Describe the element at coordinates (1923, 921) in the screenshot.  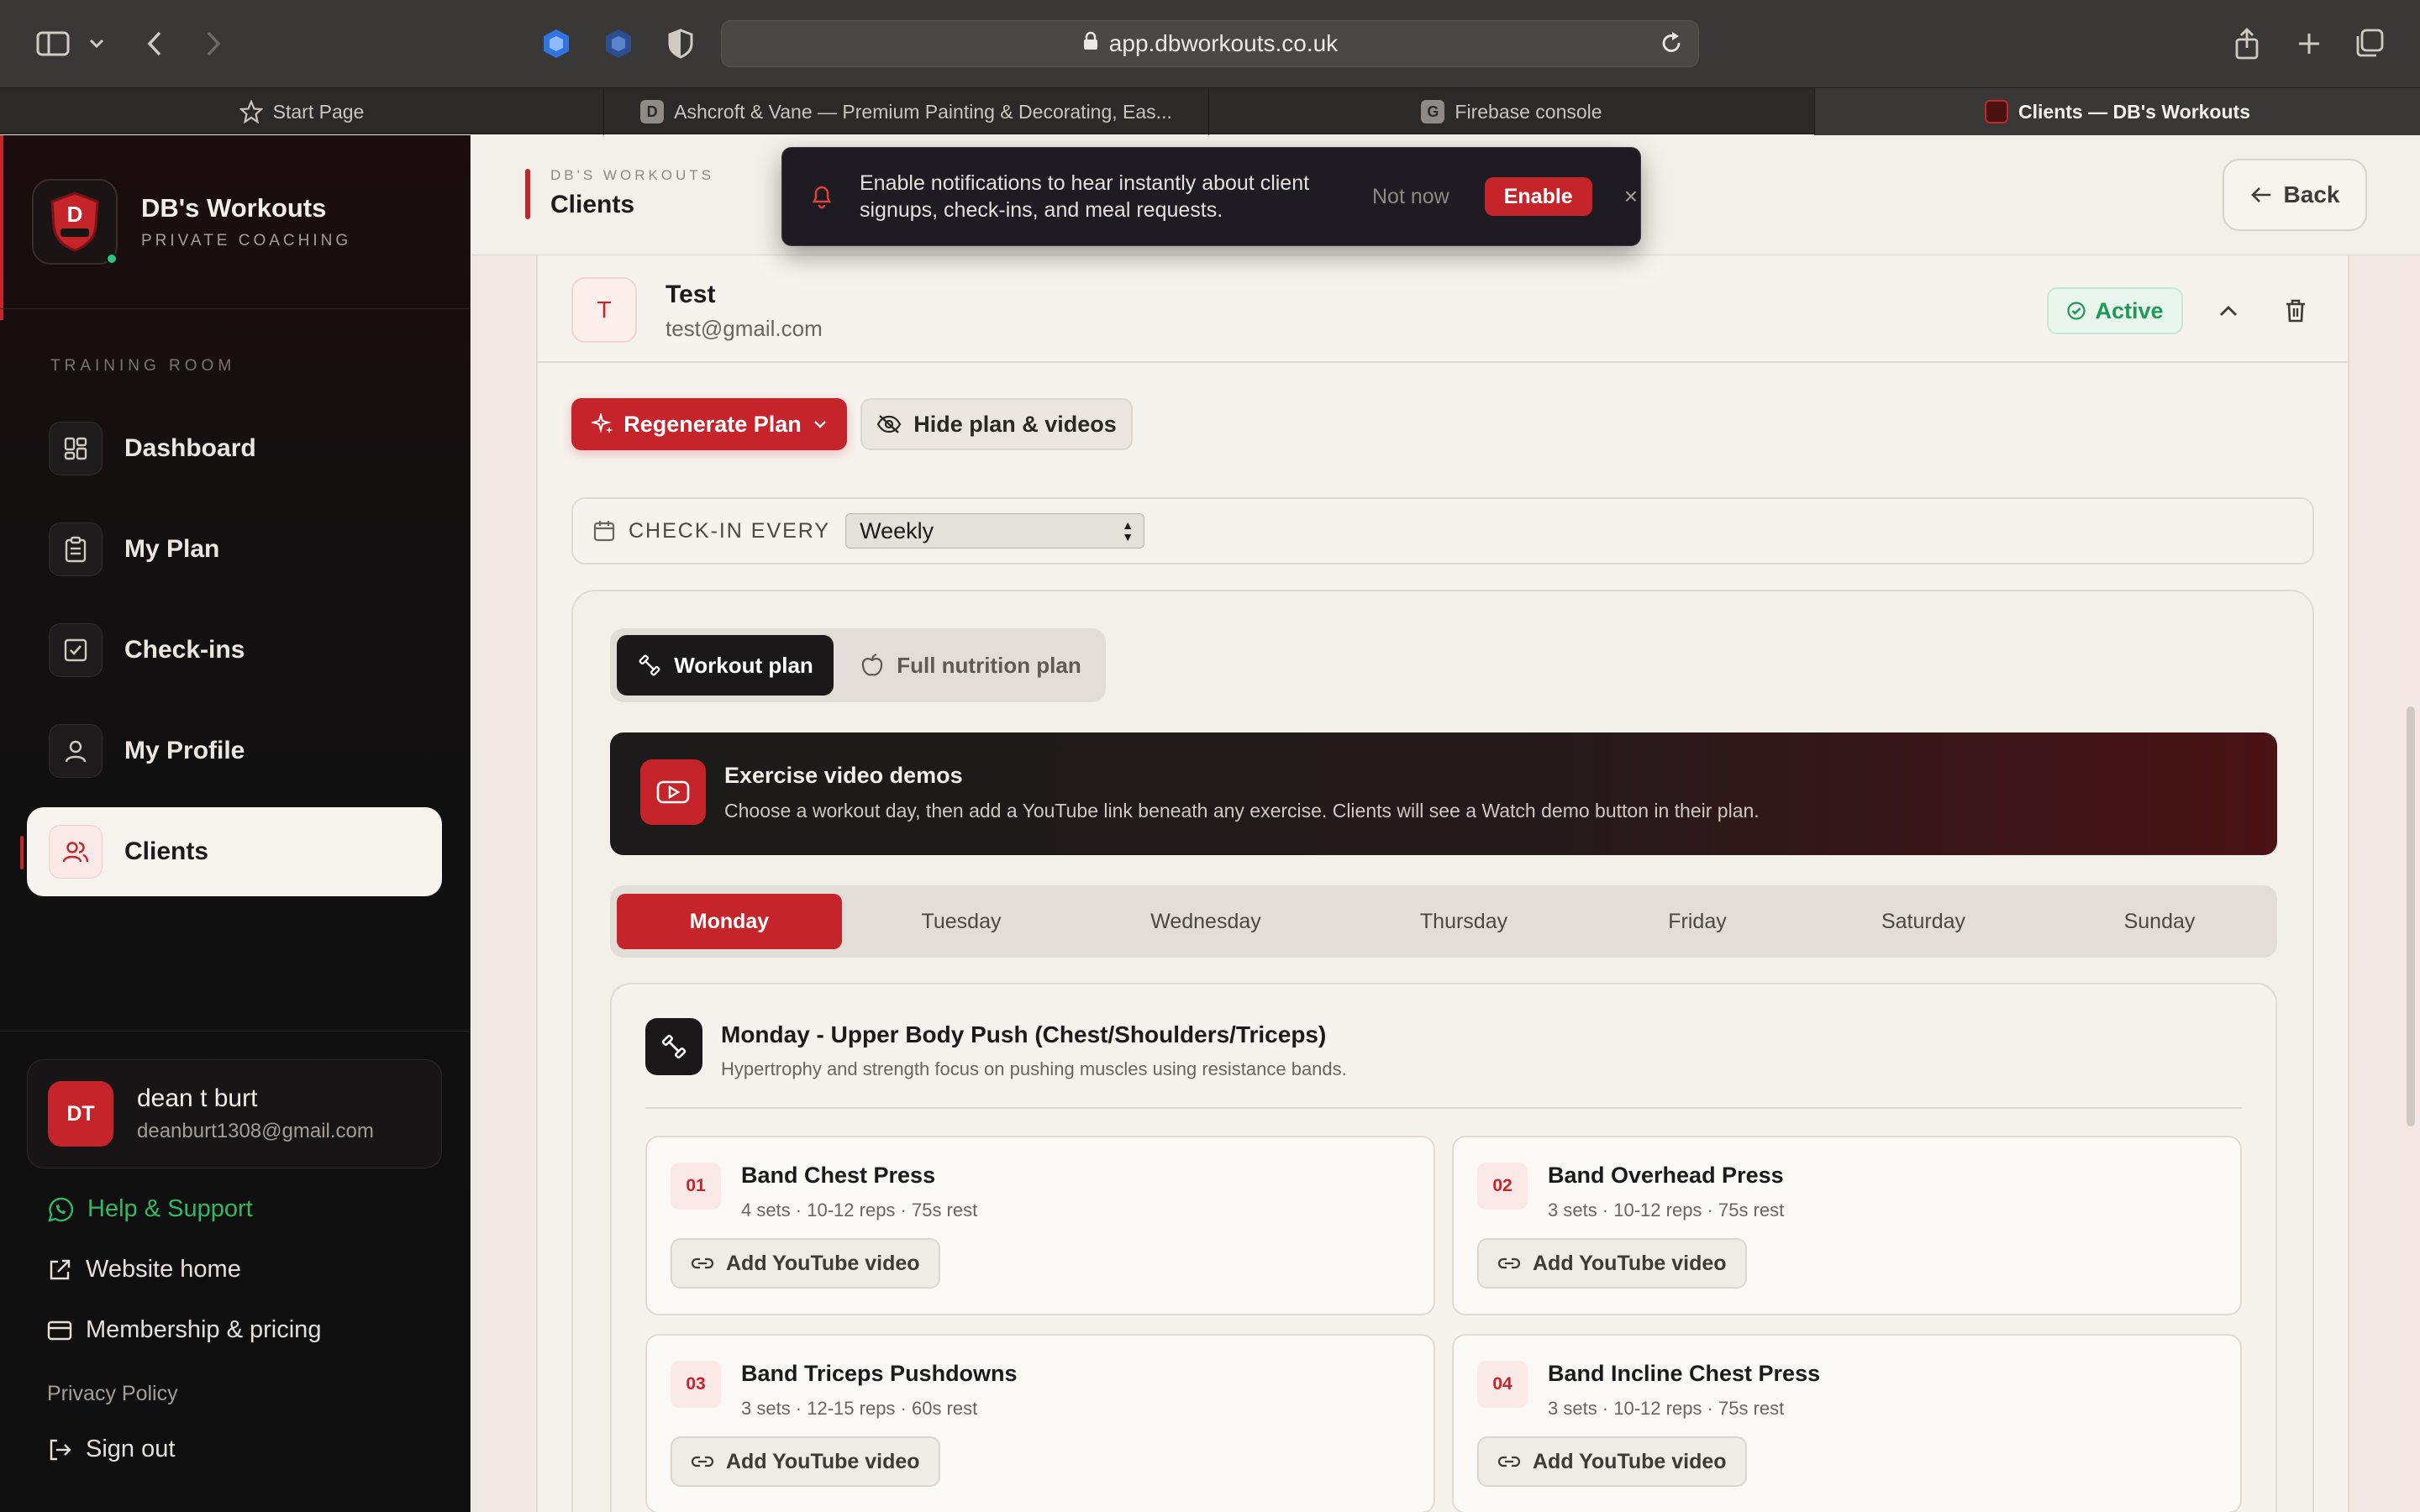
I see `day-tab-saturday: Saturday` at that location.